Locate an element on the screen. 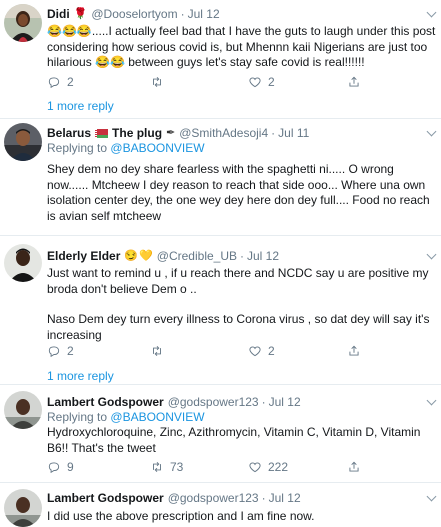  reply-button: 9 is located at coordinates (60, 467).